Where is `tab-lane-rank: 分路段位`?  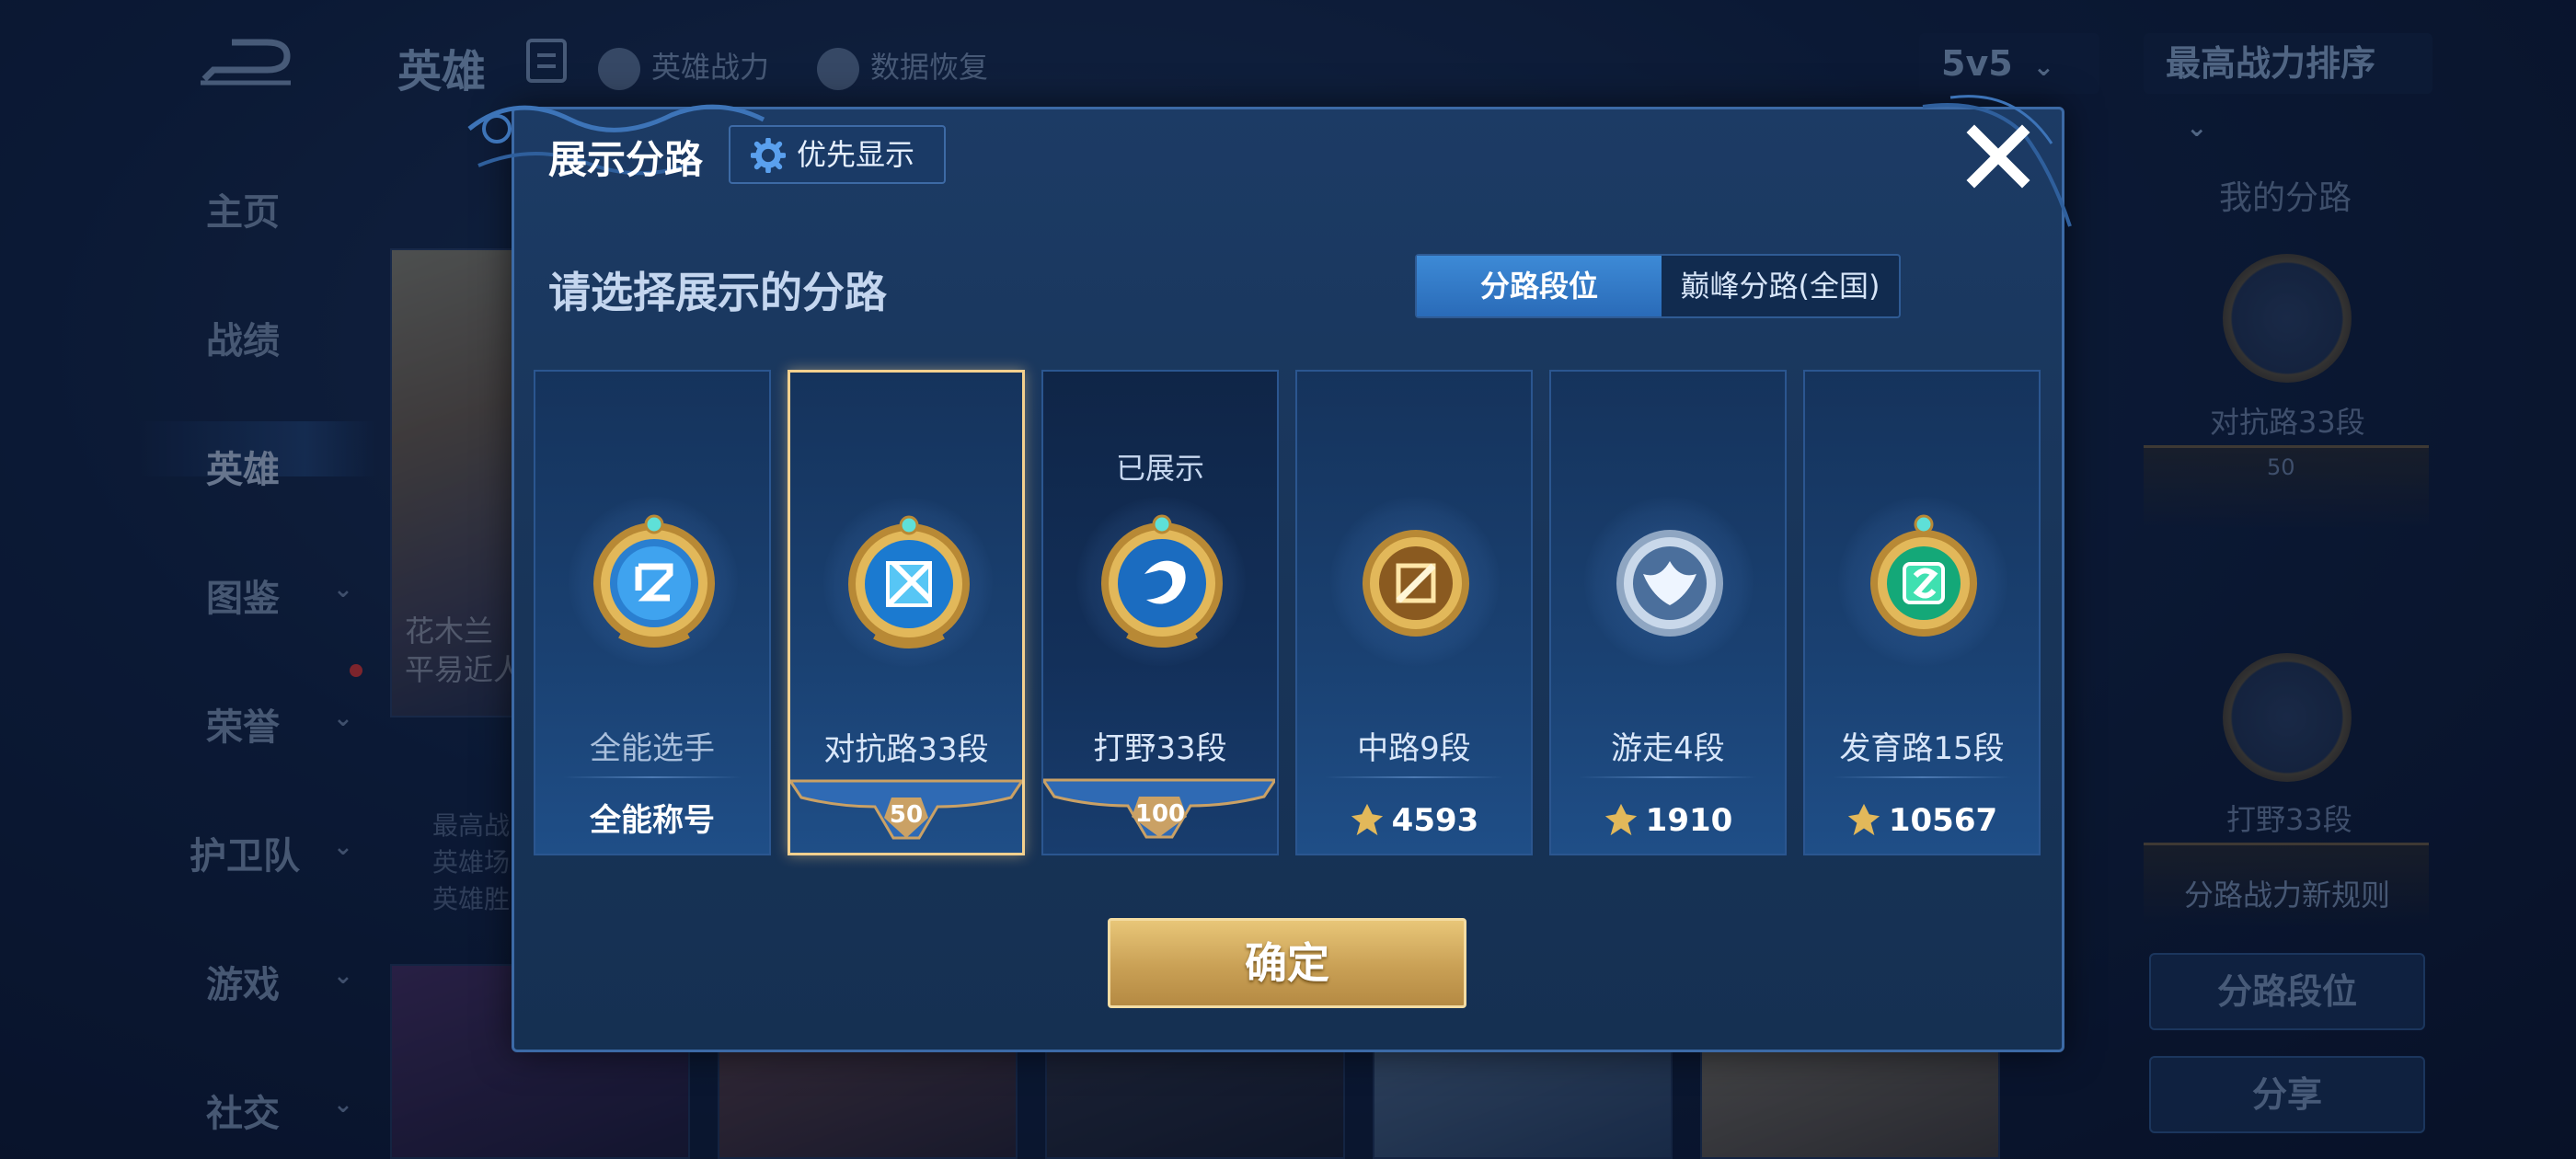 tab-lane-rank: 分路段位 is located at coordinates (1539, 286).